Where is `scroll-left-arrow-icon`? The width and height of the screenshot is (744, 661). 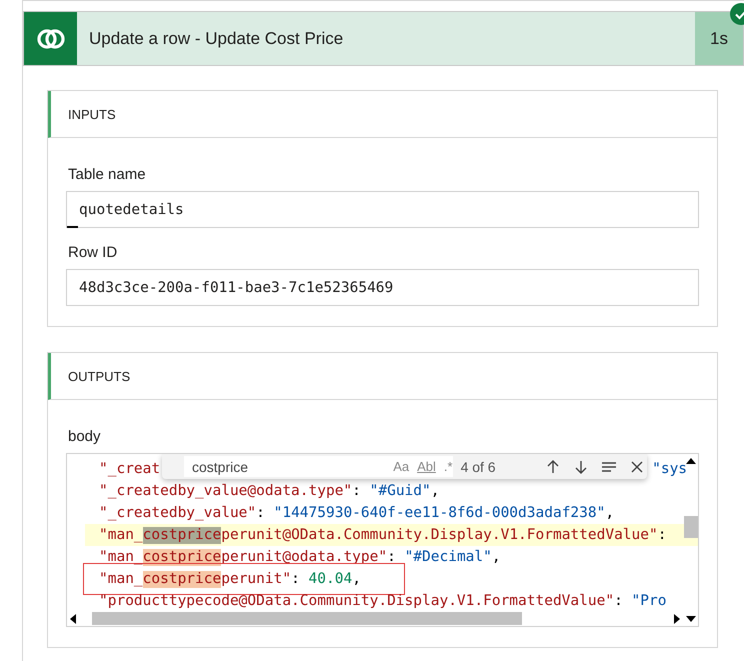
scroll-left-arrow-icon is located at coordinates (73, 619).